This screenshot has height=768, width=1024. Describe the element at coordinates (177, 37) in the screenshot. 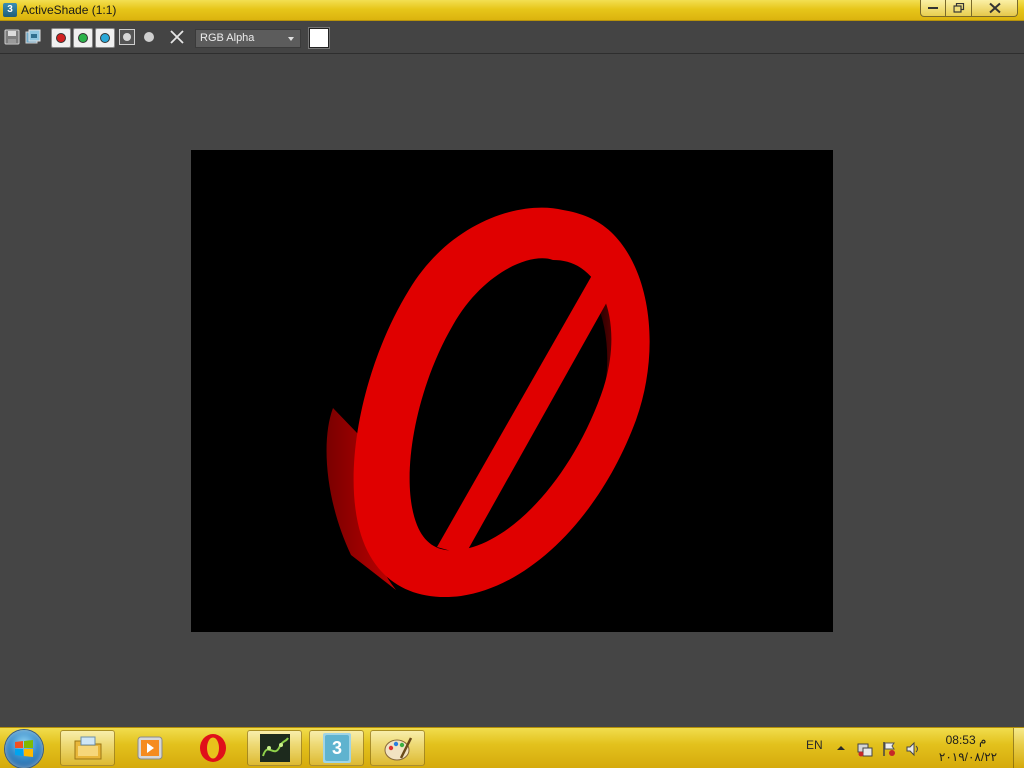

I see `clear-icon` at that location.